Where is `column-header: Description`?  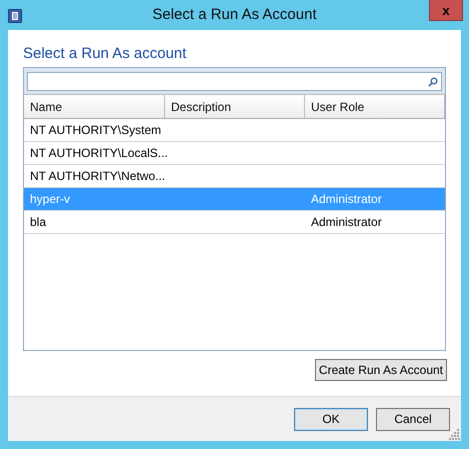 column-header: Description is located at coordinates (235, 106).